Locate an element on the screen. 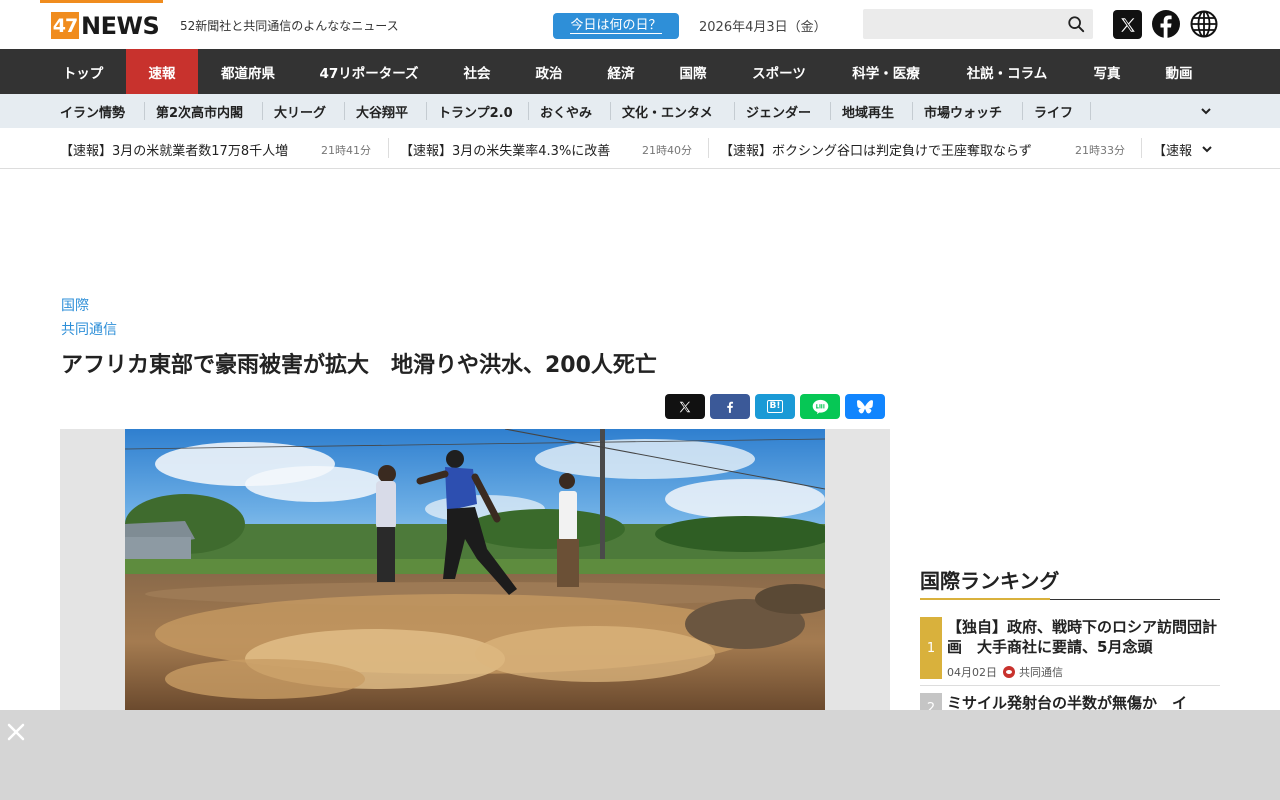 This screenshot has height=800, width=1280. kyodo-logo-icon is located at coordinates (1009, 672).